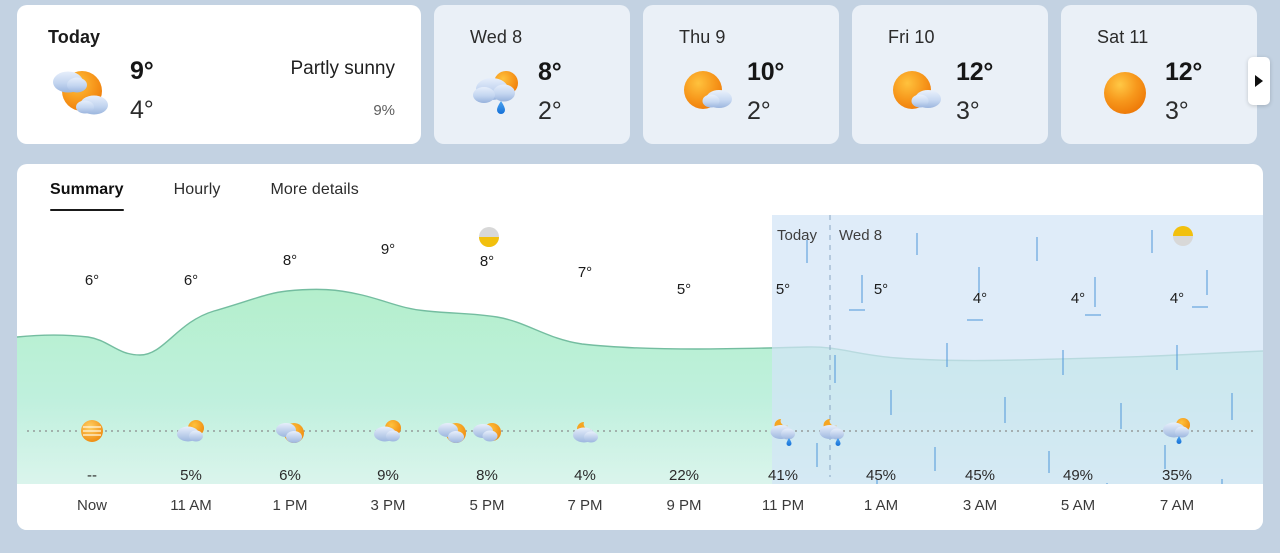 This screenshot has width=1280, height=553. What do you see at coordinates (74, 37) in the screenshot?
I see `forecast-card-title: Today` at bounding box center [74, 37].